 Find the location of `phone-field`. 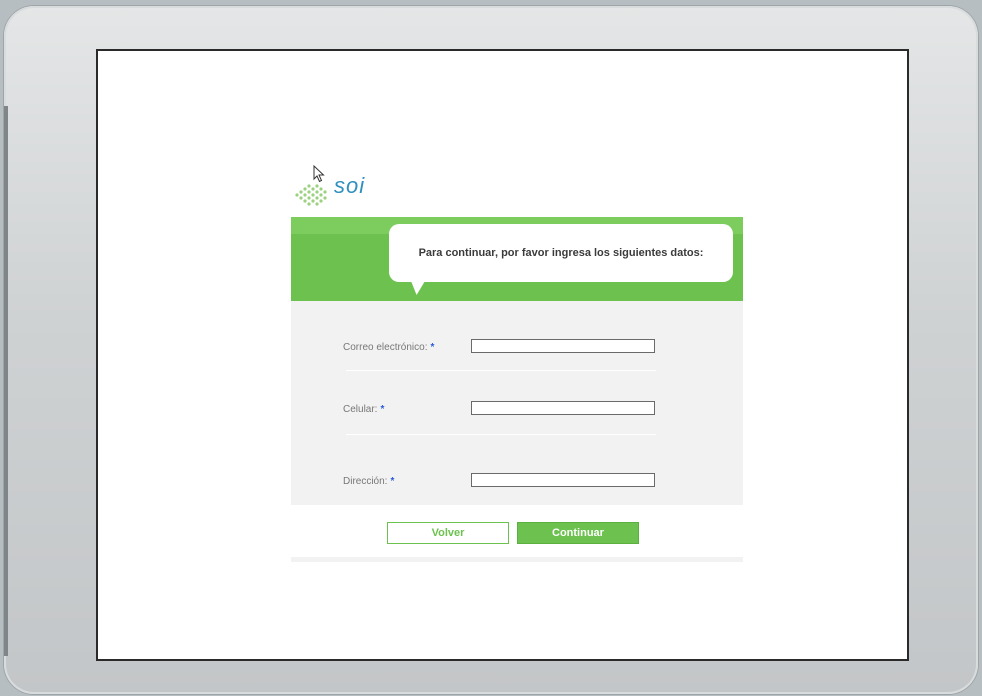

phone-field is located at coordinates (563, 408).